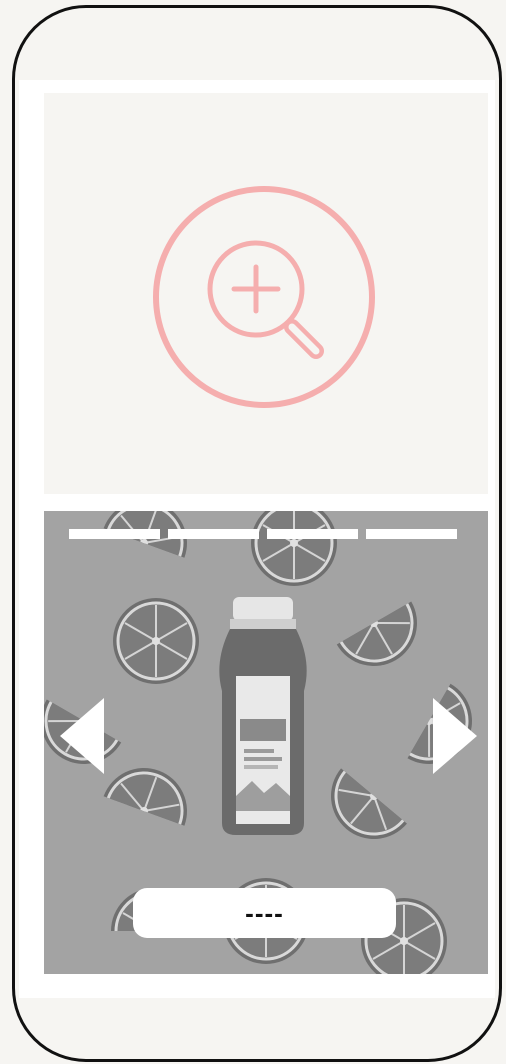  I want to click on chevron-right-icon, so click(454, 736).